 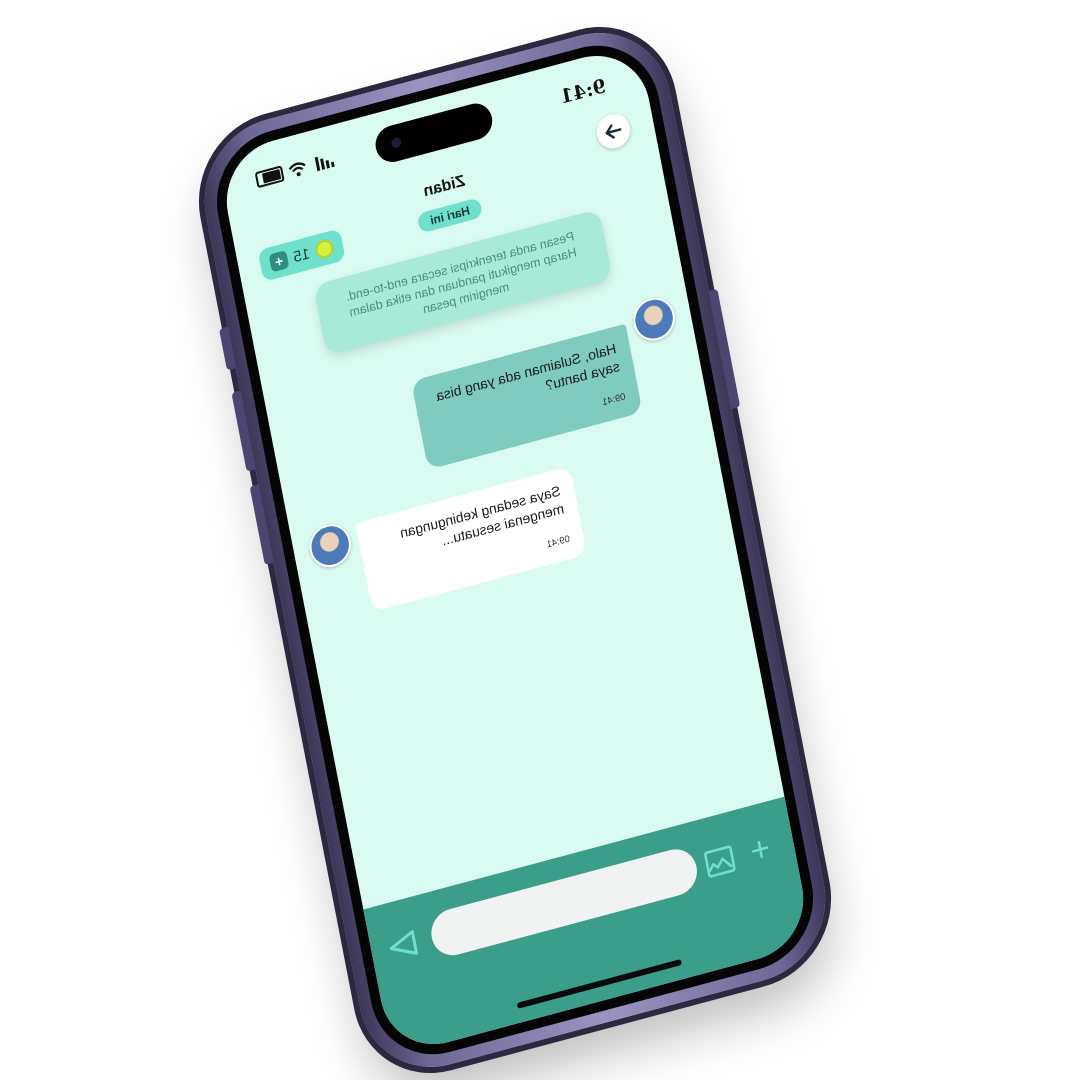 I want to click on send-button, so click(x=403, y=945).